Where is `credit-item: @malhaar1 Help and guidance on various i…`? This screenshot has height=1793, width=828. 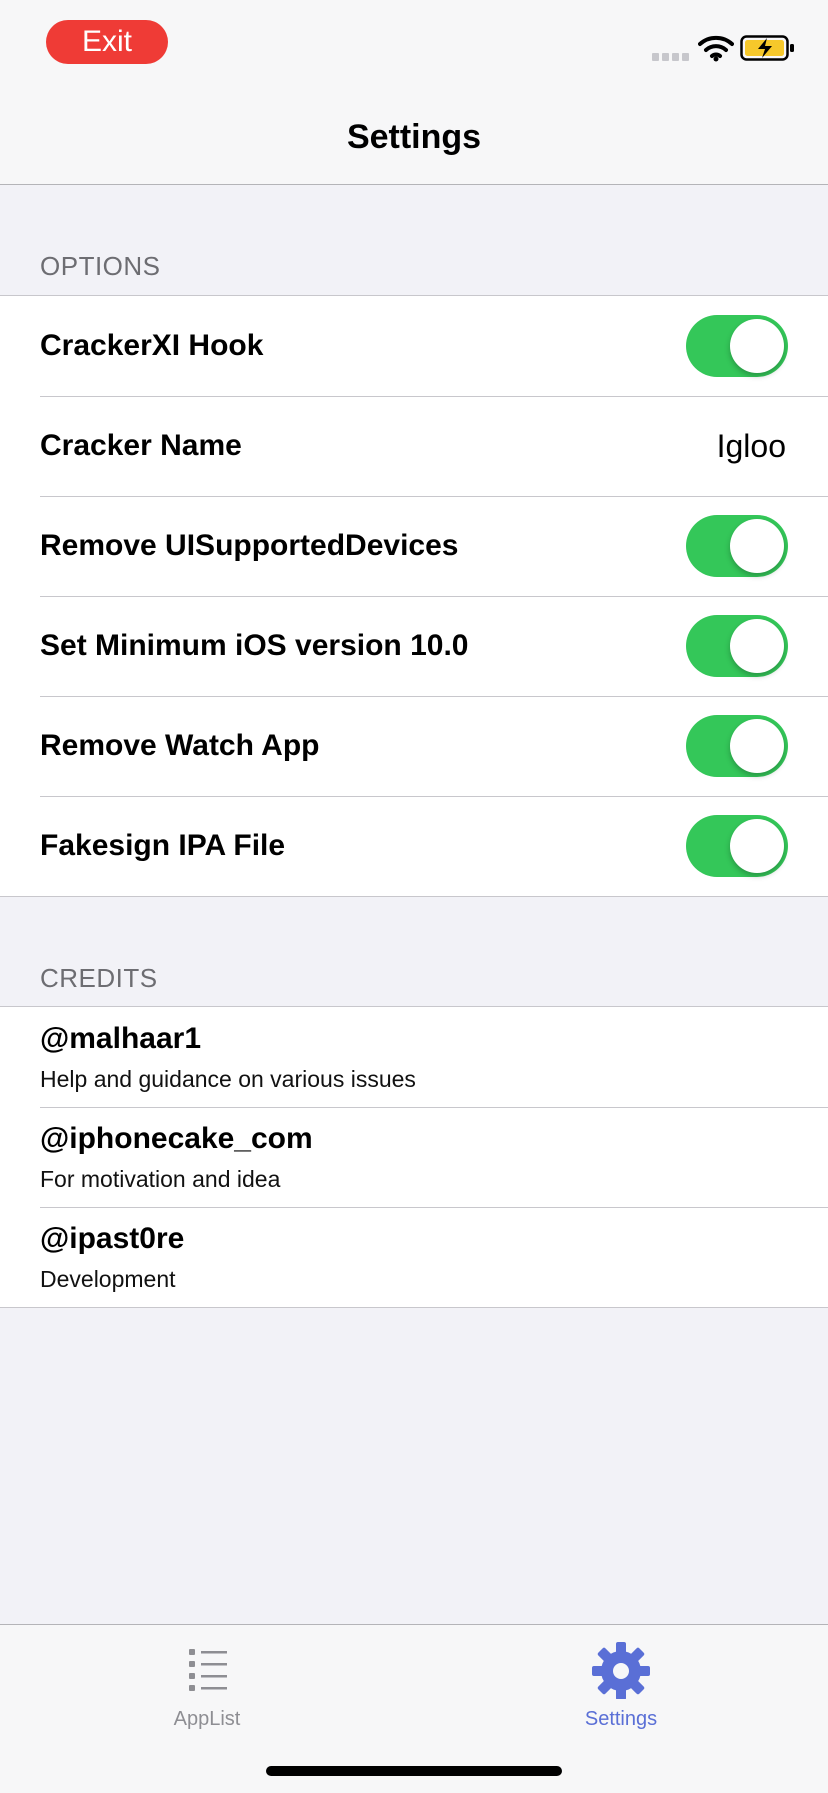 credit-item: @malhaar1 Help and guidance on various i… is located at coordinates (414, 1057).